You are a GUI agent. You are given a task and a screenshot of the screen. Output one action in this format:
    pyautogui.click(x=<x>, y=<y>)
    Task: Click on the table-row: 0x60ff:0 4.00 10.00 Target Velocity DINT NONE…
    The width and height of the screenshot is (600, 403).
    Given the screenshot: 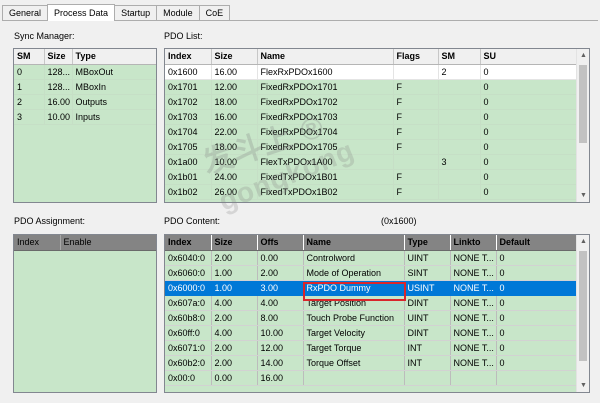 What is the action you would take?
    pyautogui.click(x=371, y=333)
    